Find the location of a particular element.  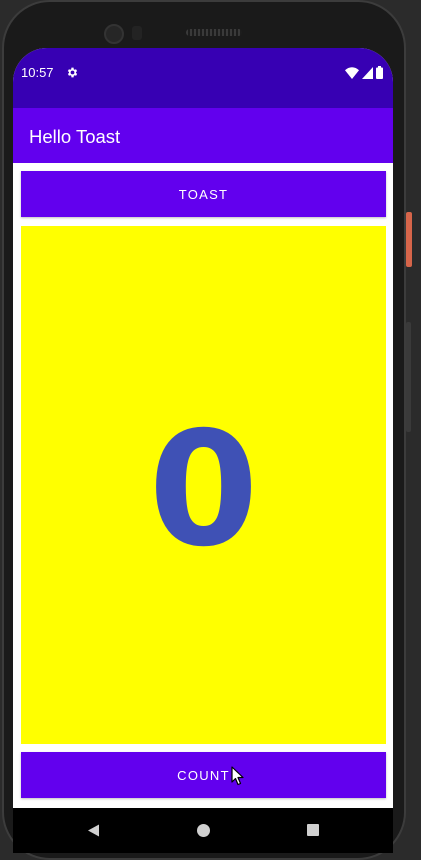

app-bar: Hello Toast is located at coordinates (203, 135).